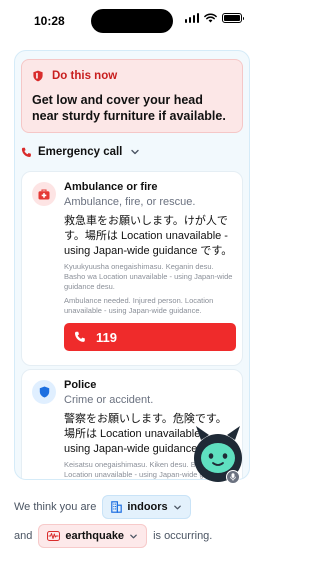 Image resolution: width=320 pixels, height=573 pixels. I want to click on location-value: indoors, so click(147, 507).